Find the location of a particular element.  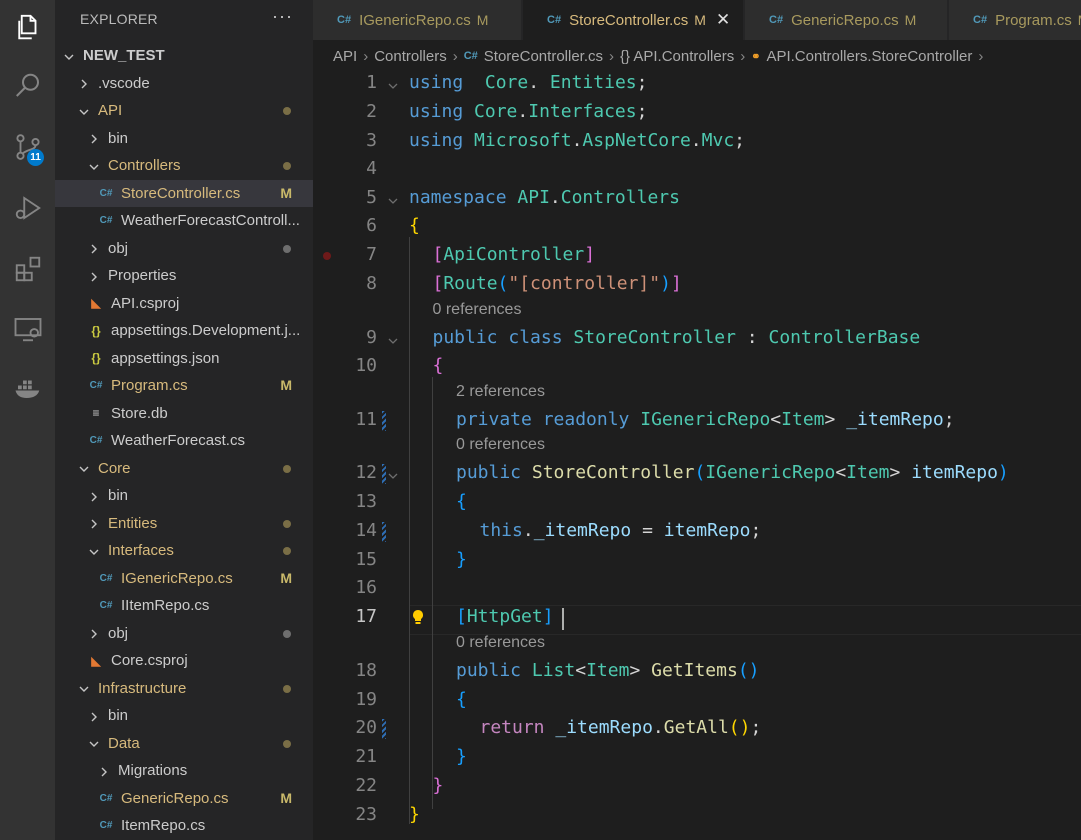

source-control-badge: 11 is located at coordinates (35, 157).